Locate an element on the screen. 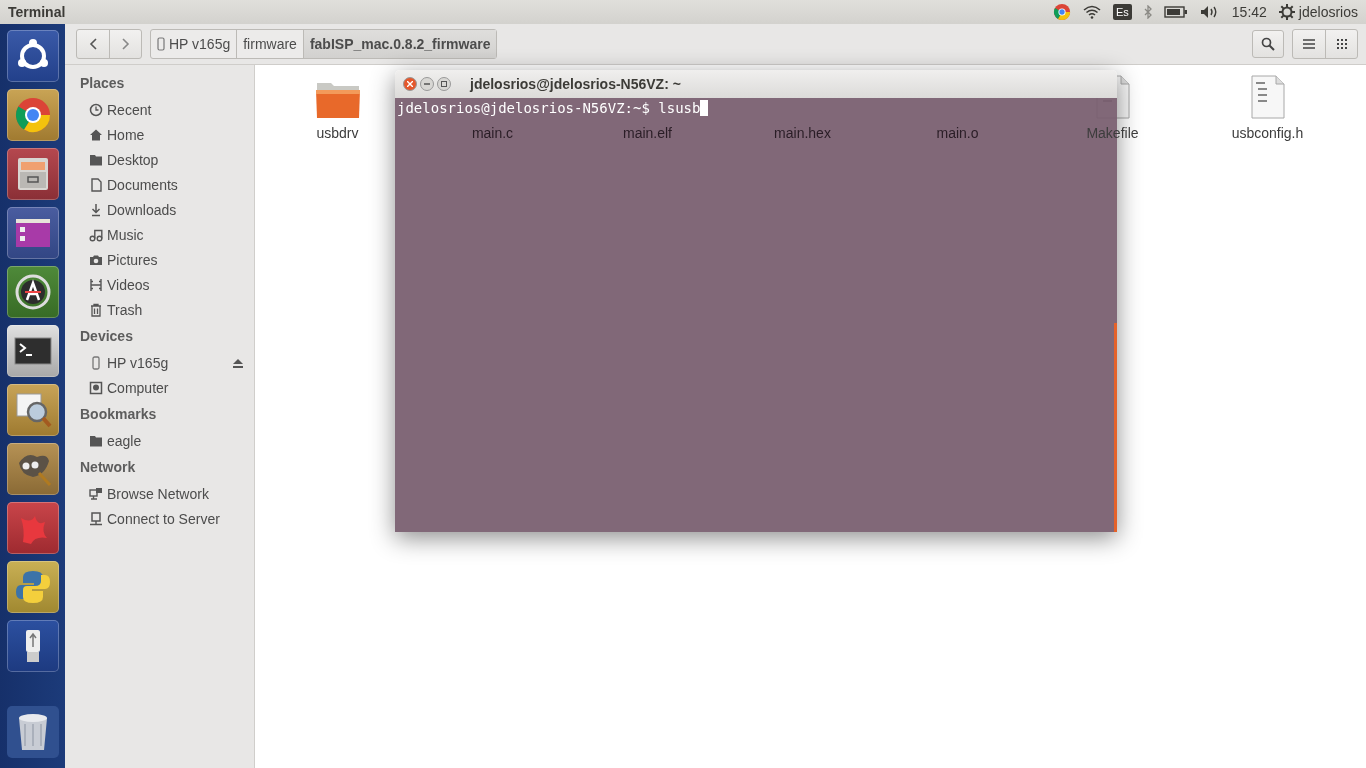  close-icon is located at coordinates (410, 84).